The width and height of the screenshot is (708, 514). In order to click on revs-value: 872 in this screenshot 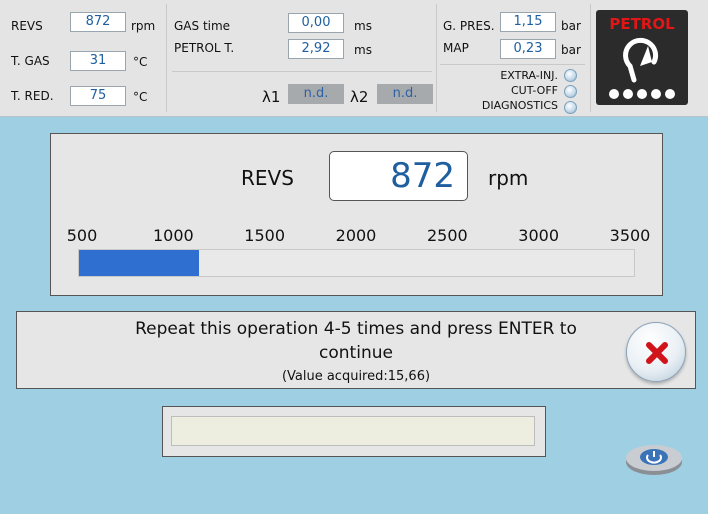, I will do `click(98, 22)`.